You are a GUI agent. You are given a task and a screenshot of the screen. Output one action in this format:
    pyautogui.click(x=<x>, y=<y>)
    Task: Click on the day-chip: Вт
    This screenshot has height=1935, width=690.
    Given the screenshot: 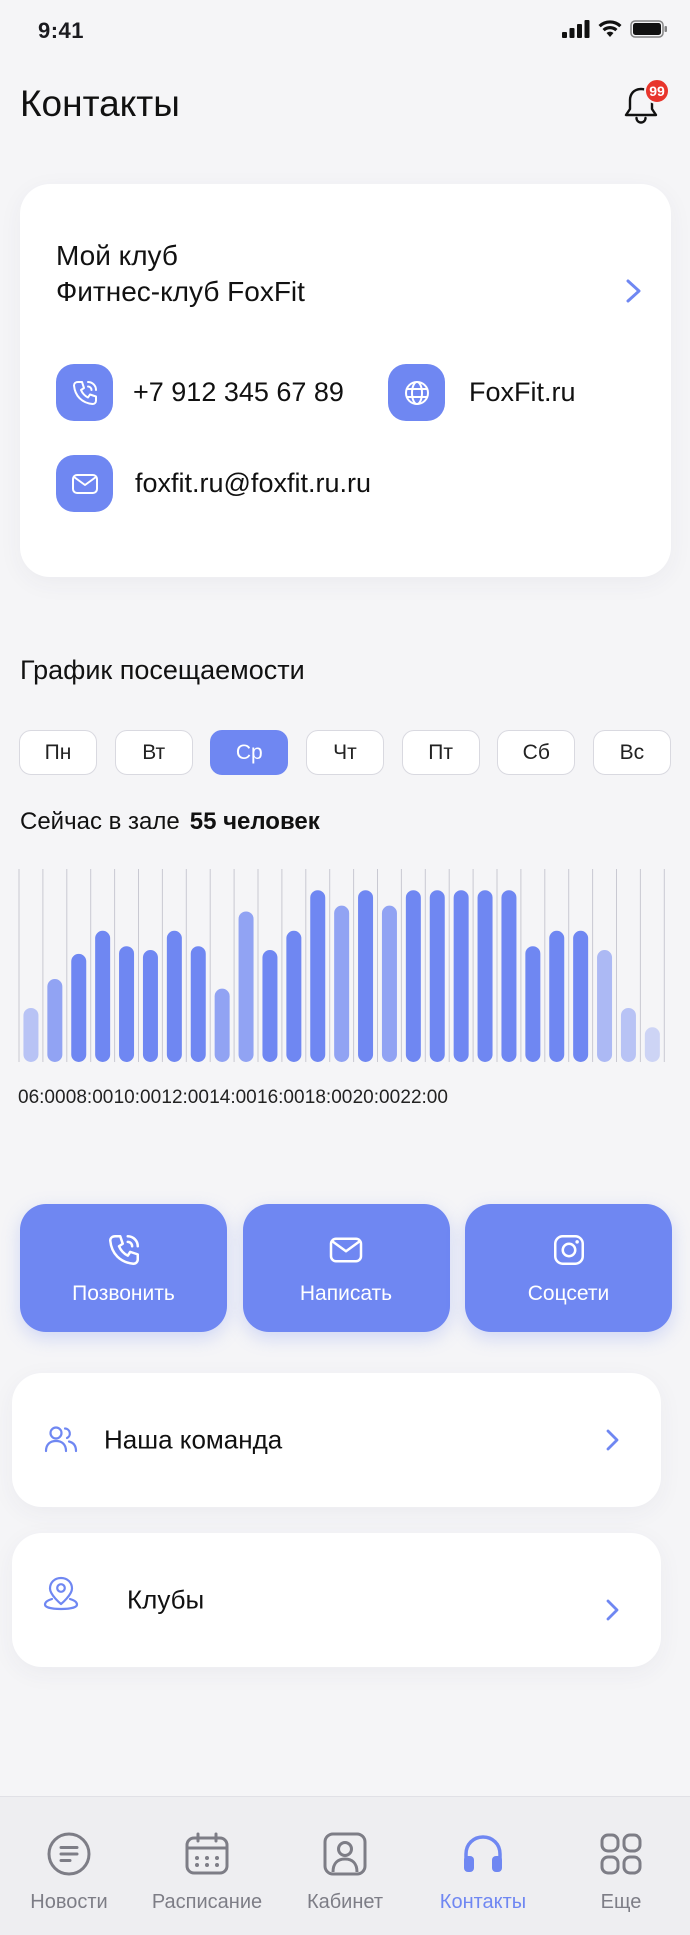 What is the action you would take?
    pyautogui.click(x=153, y=752)
    